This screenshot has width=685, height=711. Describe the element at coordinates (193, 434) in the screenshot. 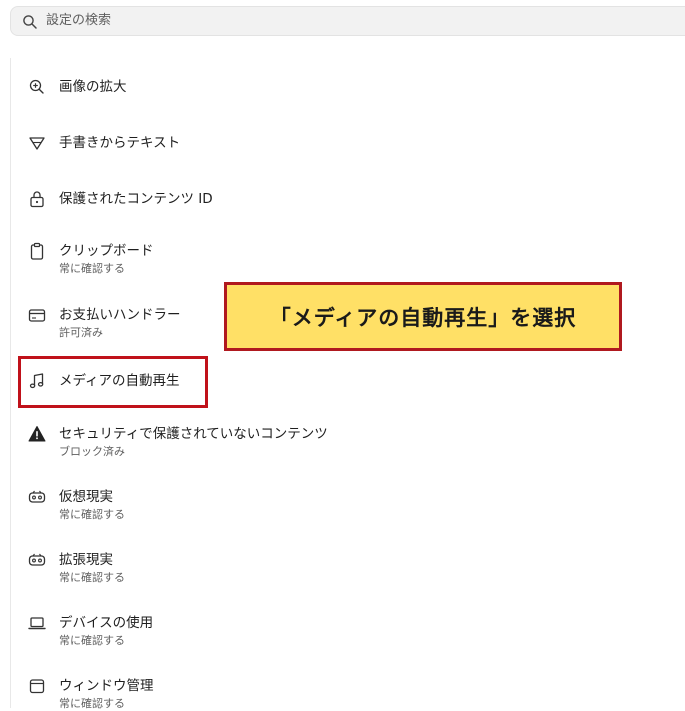

I see `setting-item-title: セキュリティで保護されていないコンテンツ` at that location.